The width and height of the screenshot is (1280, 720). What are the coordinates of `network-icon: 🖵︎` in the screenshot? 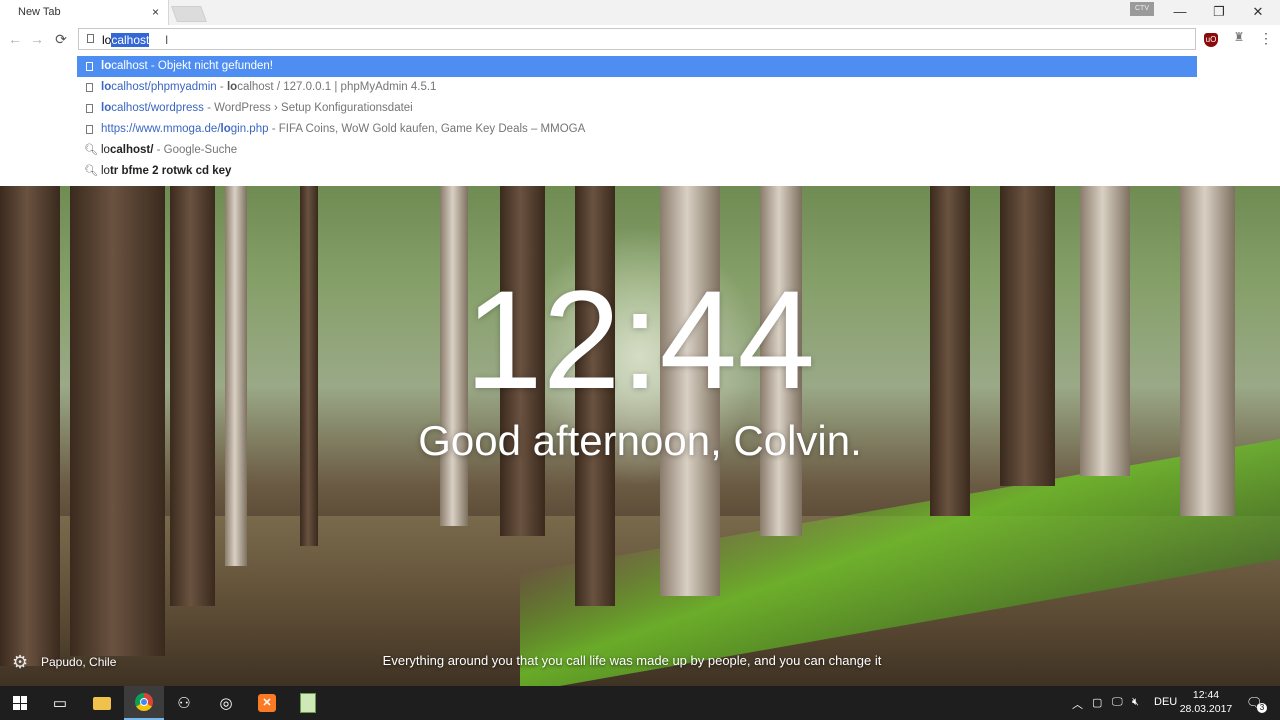 It's located at (1117, 702).